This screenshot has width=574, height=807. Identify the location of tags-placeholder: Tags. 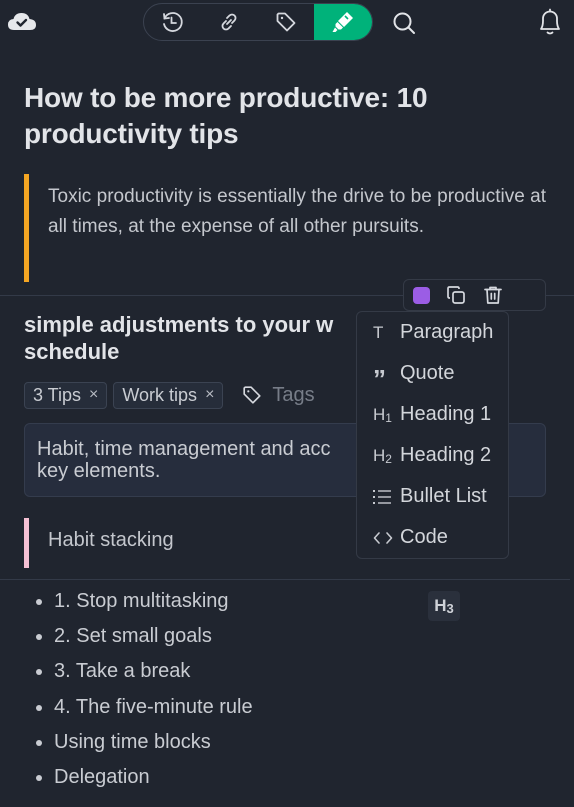
(293, 394).